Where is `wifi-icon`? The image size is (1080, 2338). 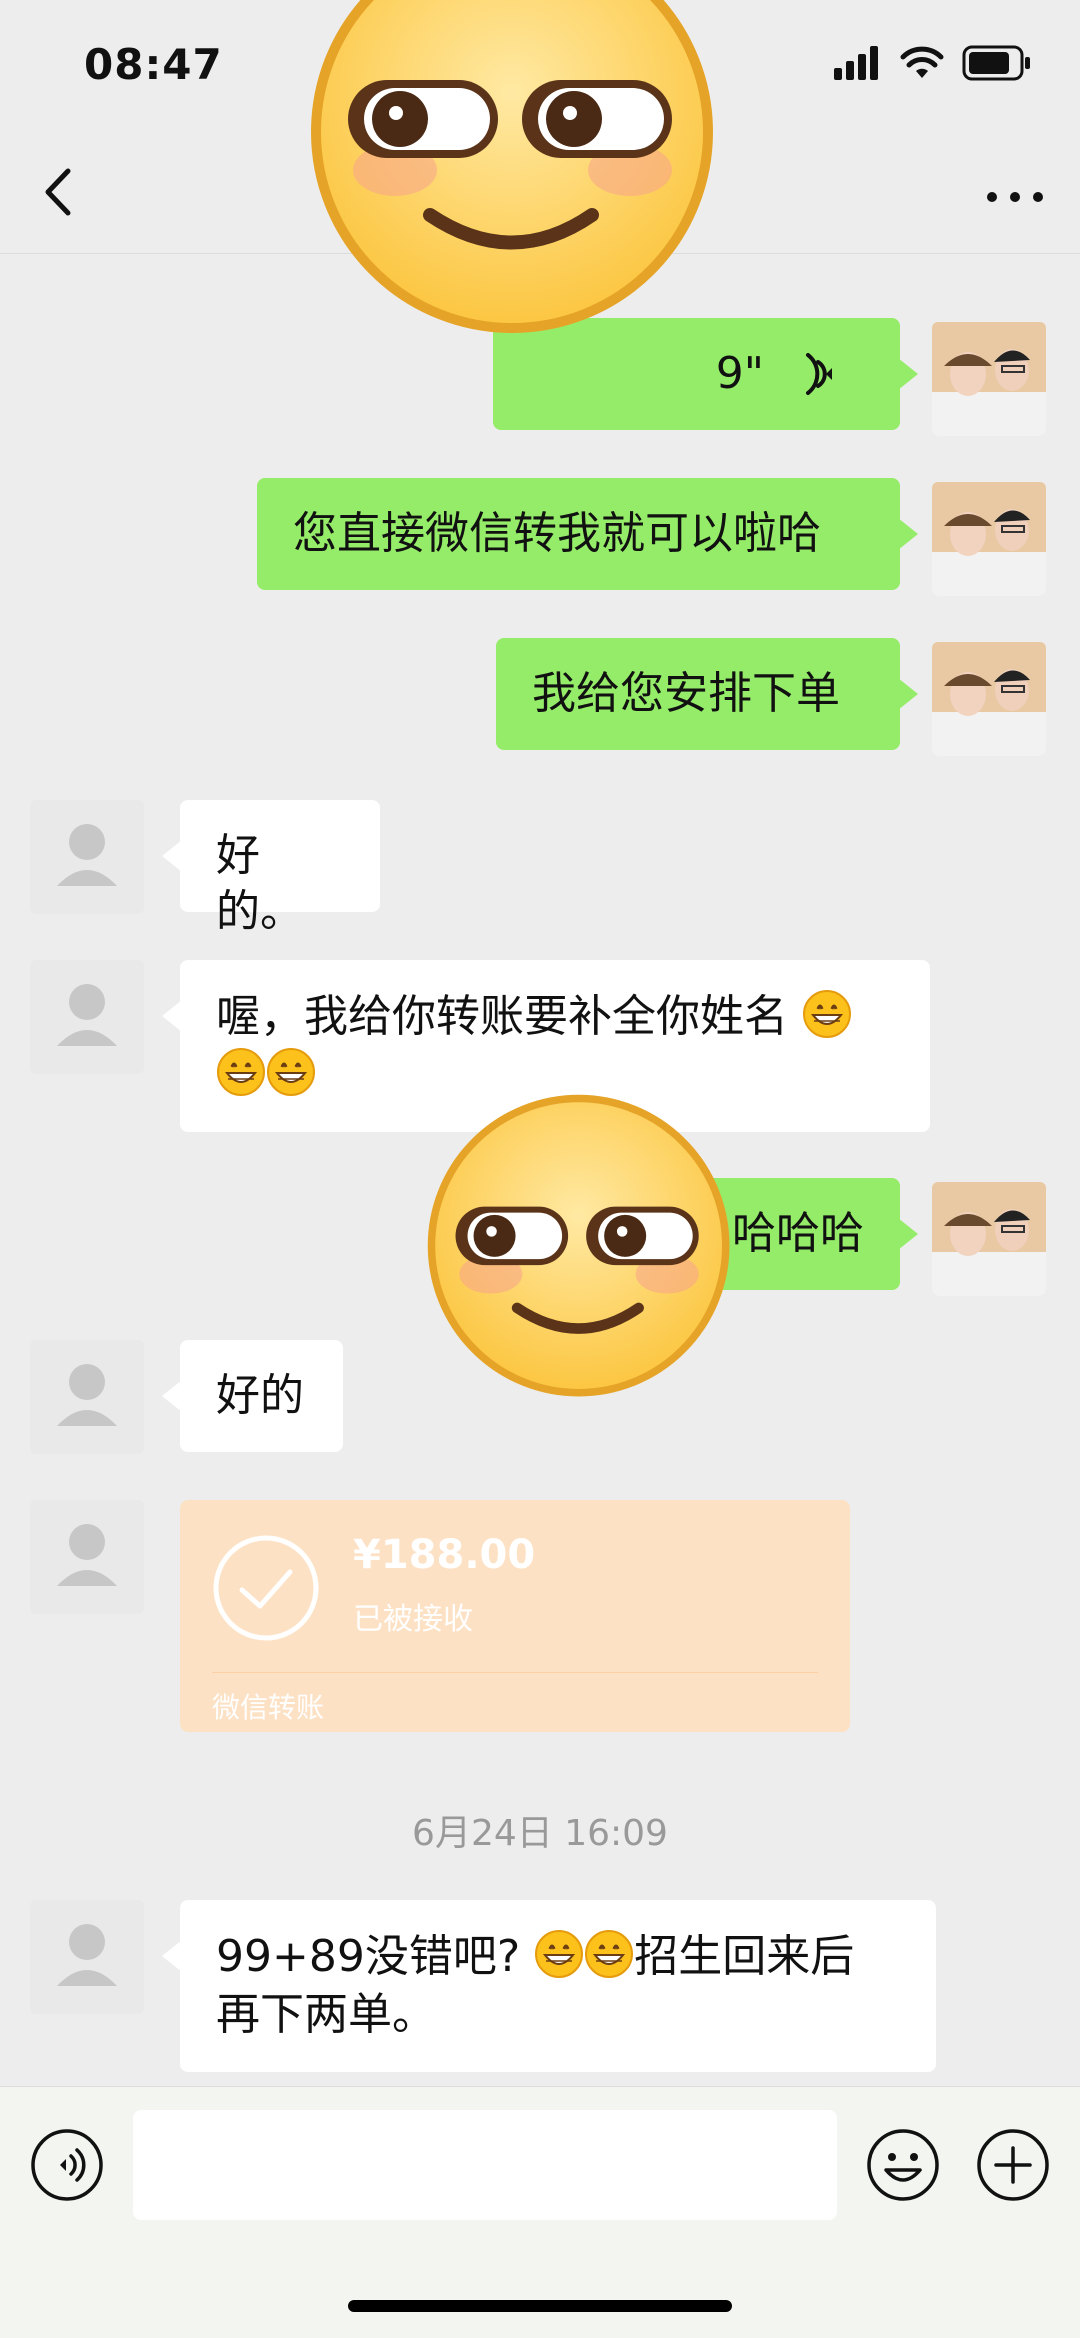
wifi-icon is located at coordinates (922, 62).